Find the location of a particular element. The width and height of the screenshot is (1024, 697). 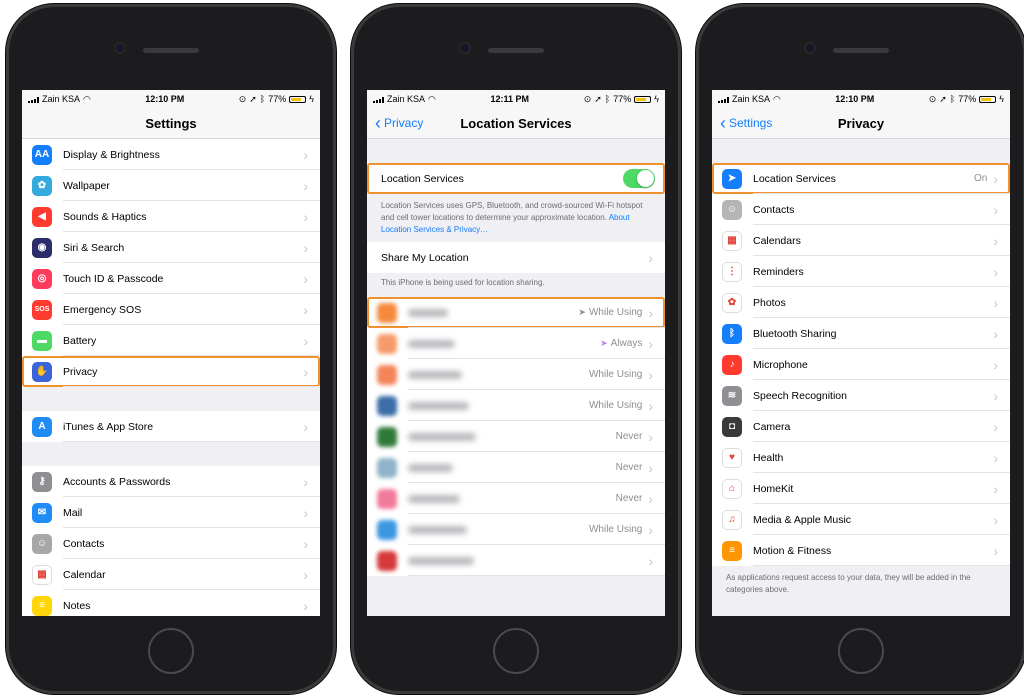

location-services-toggle-row: Location Services is located at coordinates (516, 178).